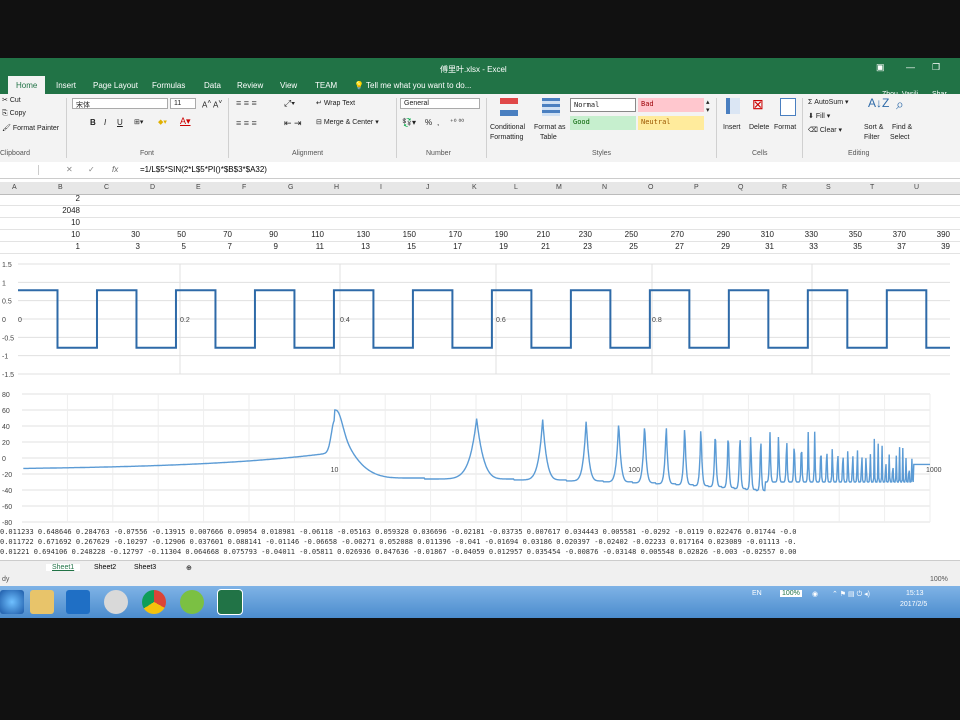 This screenshot has height=720, width=960. What do you see at coordinates (720, 234) in the screenshot?
I see `cell-frequency: 290` at bounding box center [720, 234].